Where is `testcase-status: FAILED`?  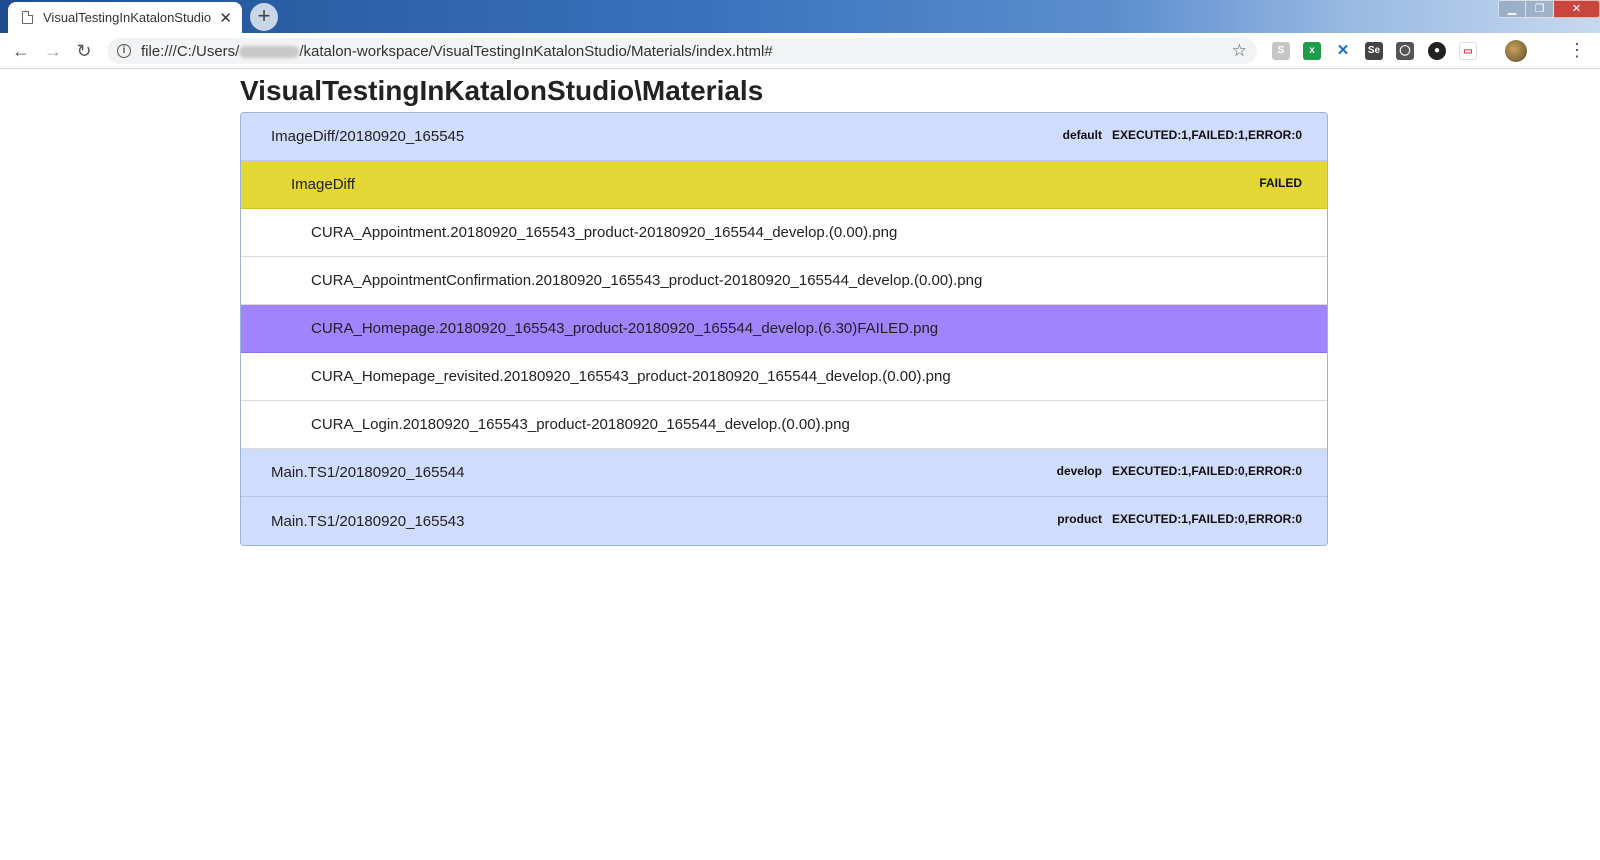
testcase-status: FAILED is located at coordinates (1280, 183).